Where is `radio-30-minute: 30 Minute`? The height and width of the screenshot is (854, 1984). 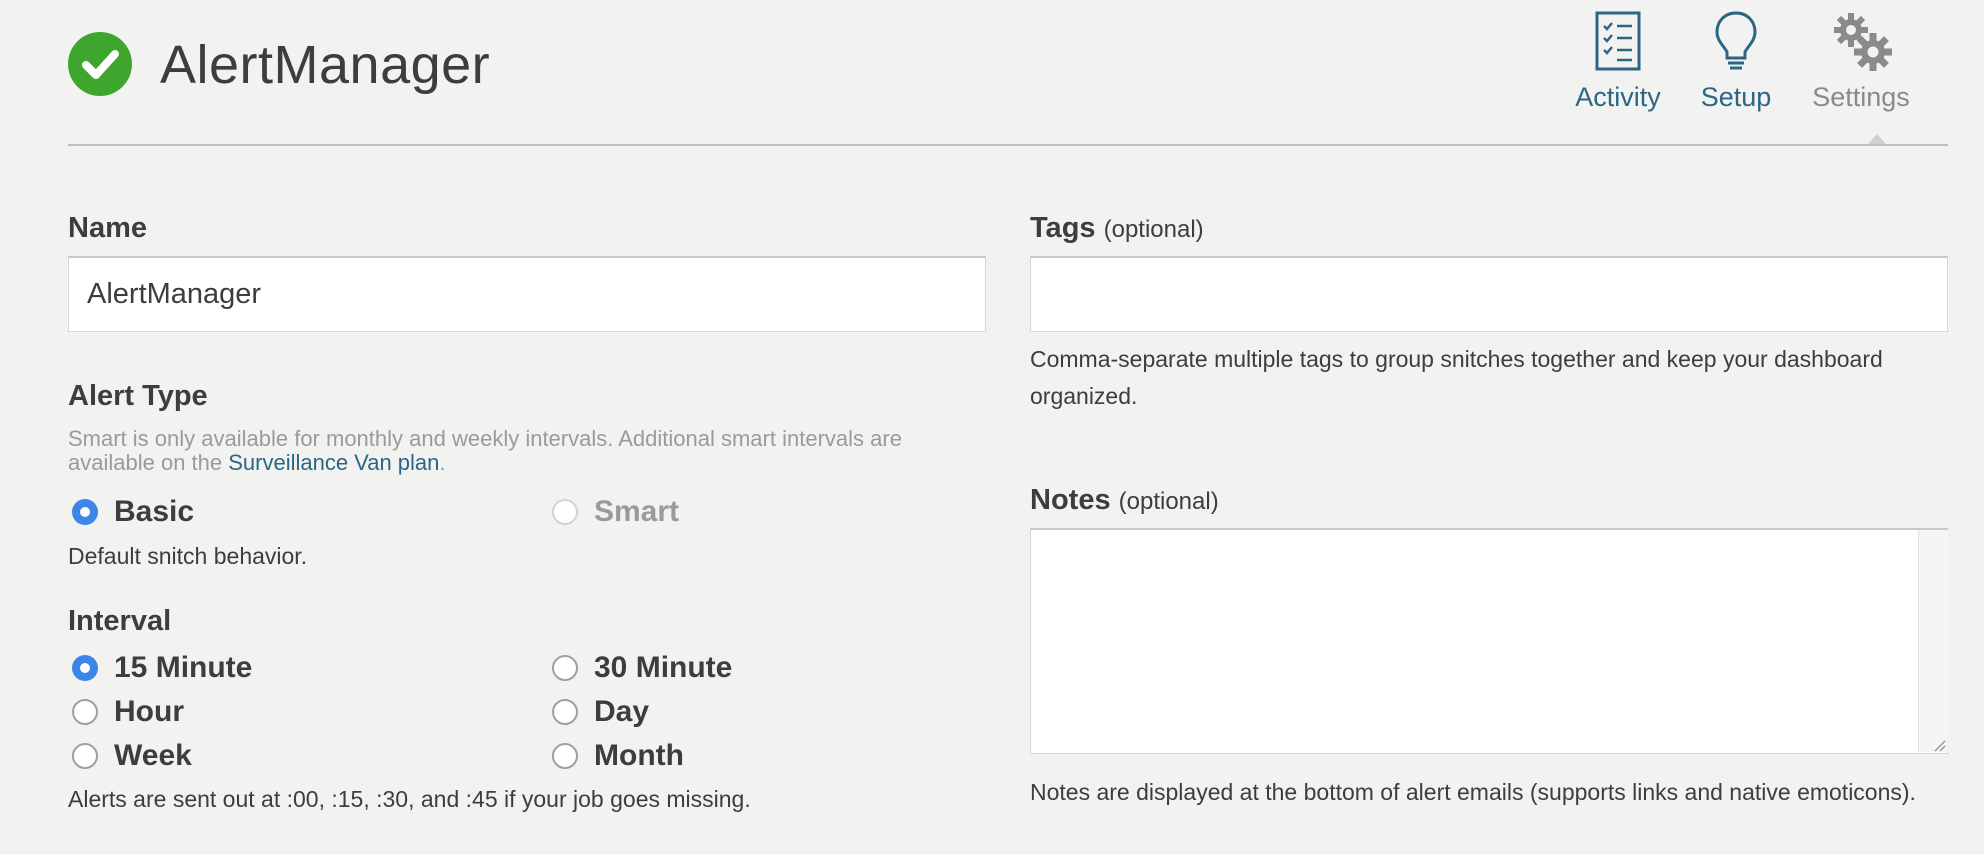
radio-30-minute: 30 Minute is located at coordinates (642, 668).